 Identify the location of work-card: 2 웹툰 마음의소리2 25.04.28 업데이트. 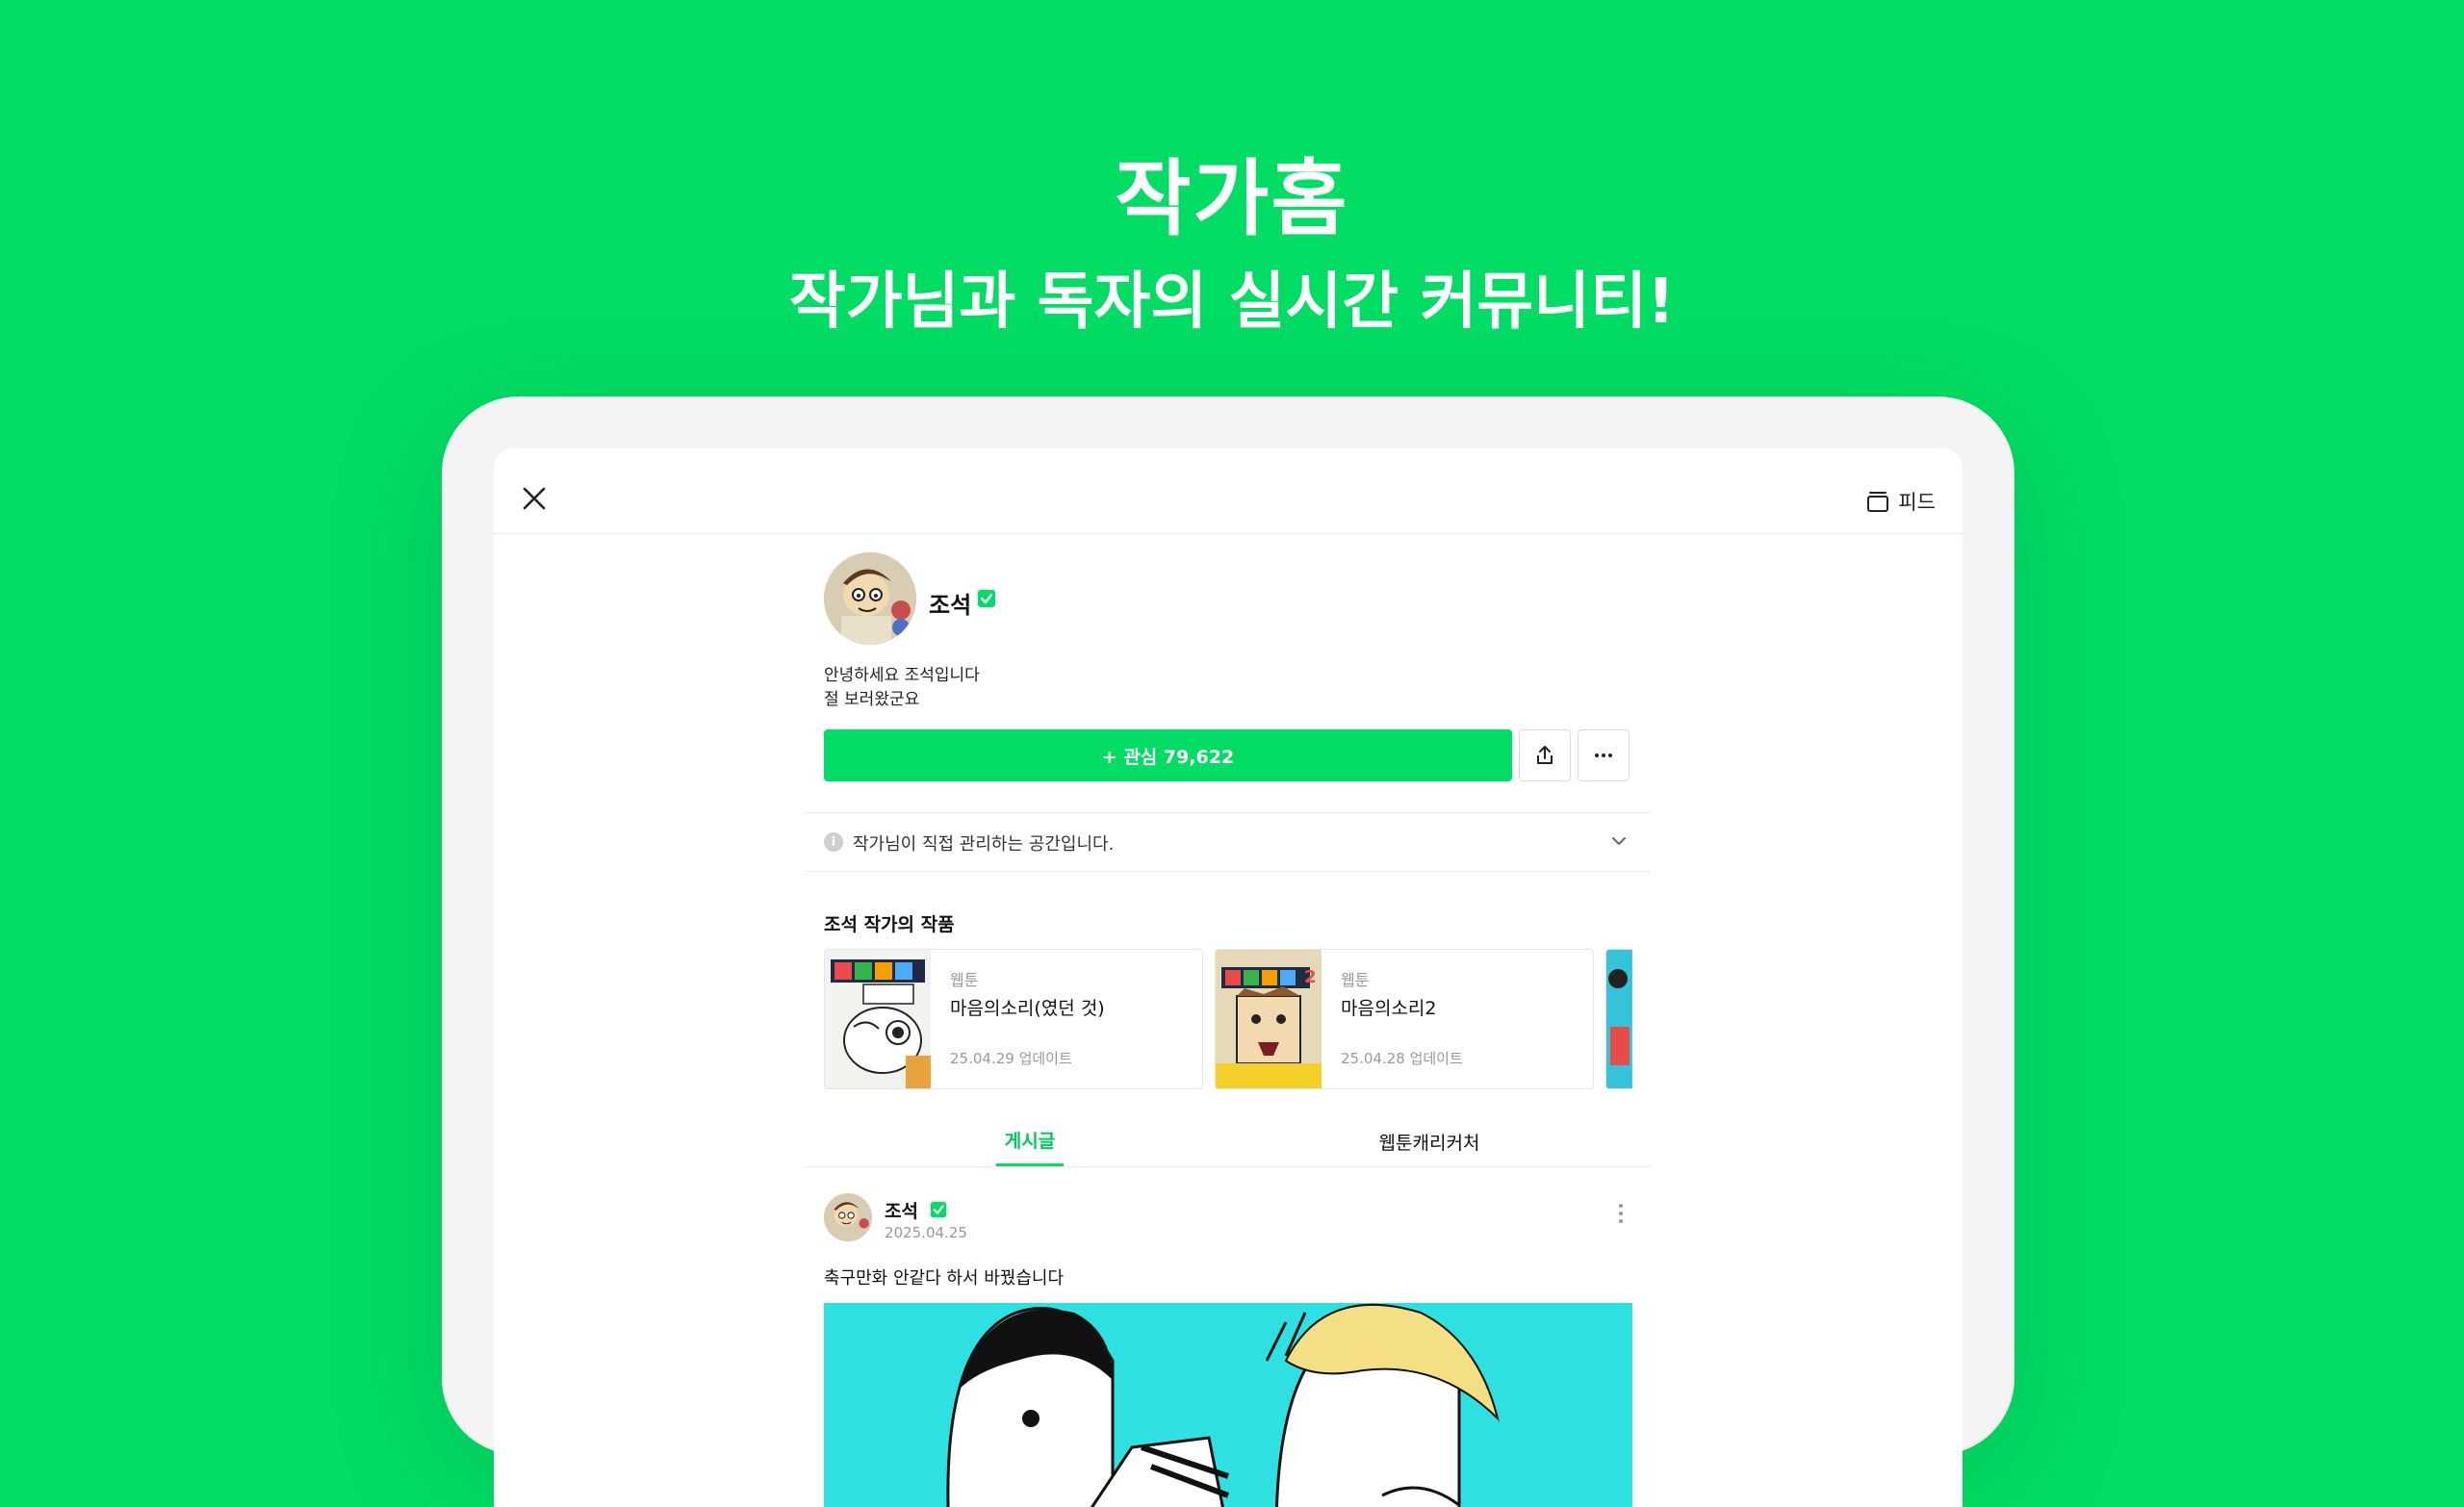
(1404, 1019).